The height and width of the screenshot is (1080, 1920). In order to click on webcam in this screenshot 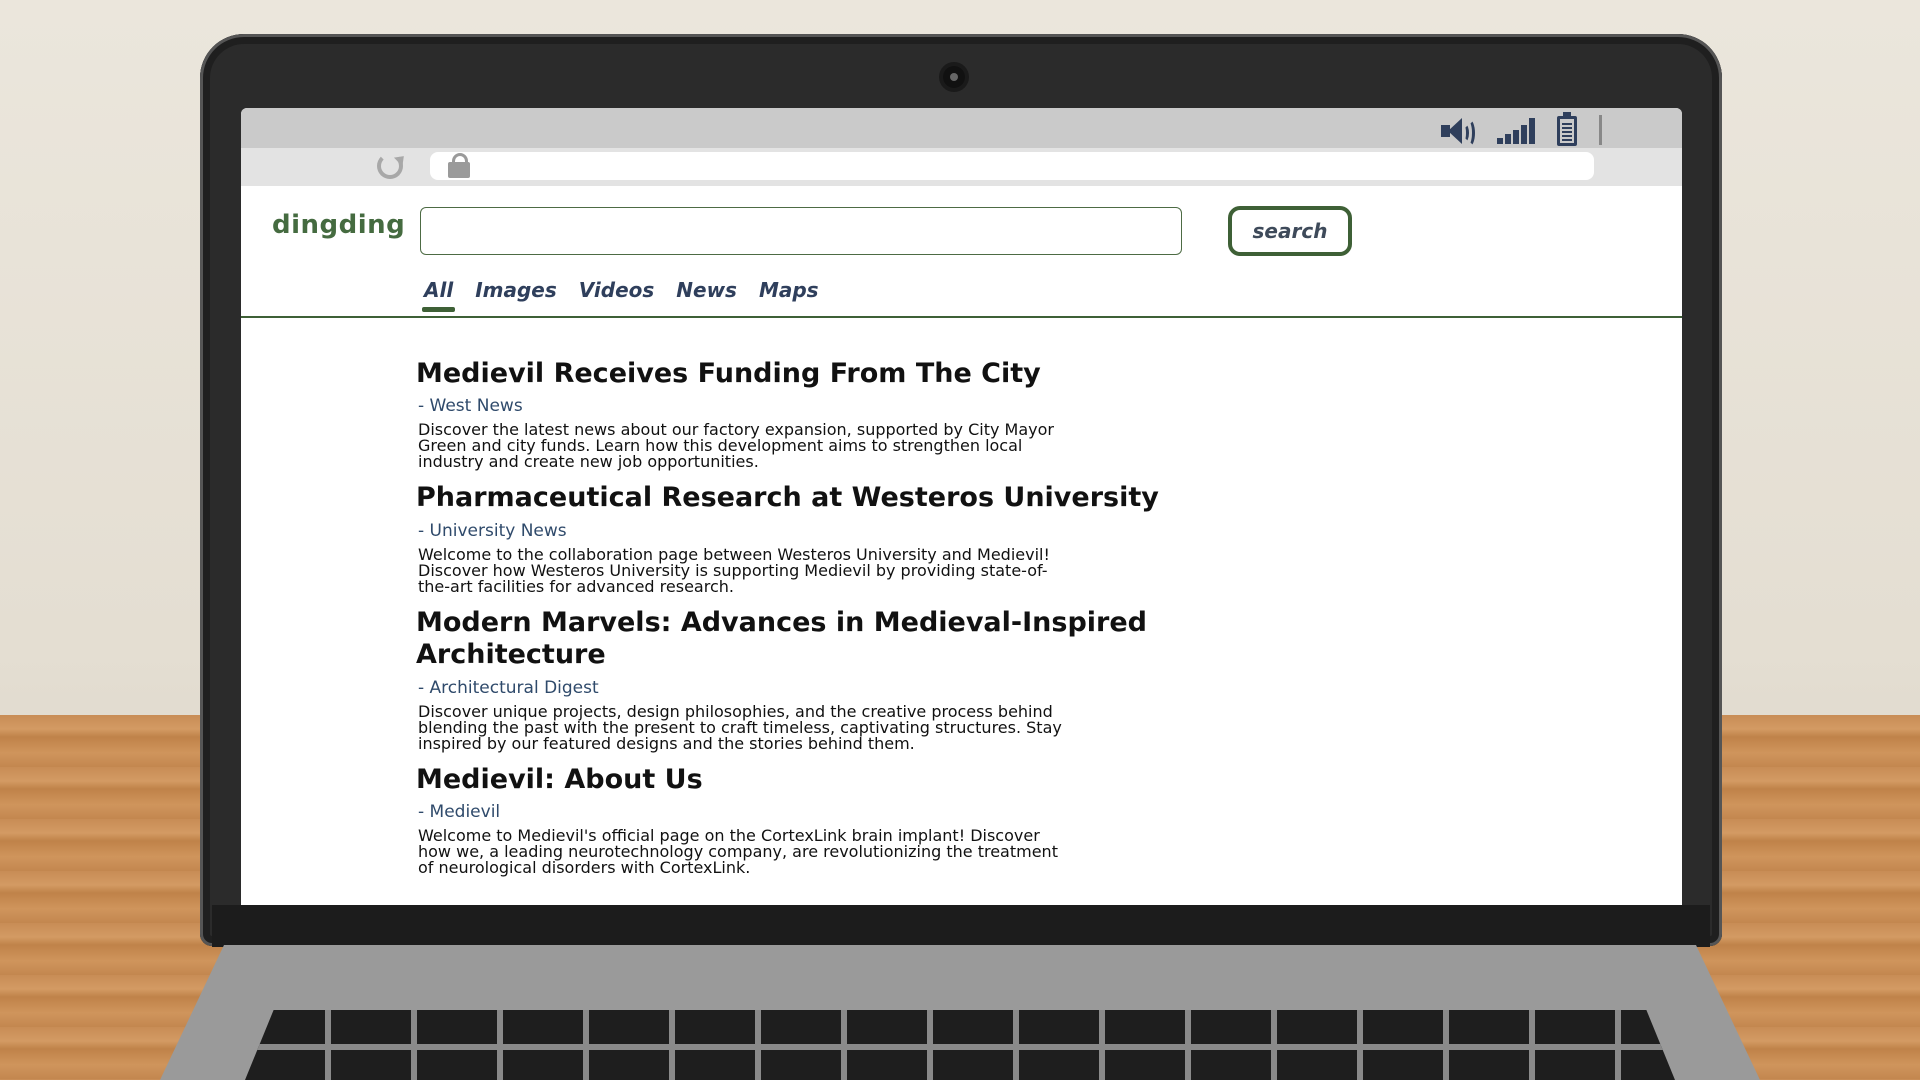, I will do `click(954, 77)`.